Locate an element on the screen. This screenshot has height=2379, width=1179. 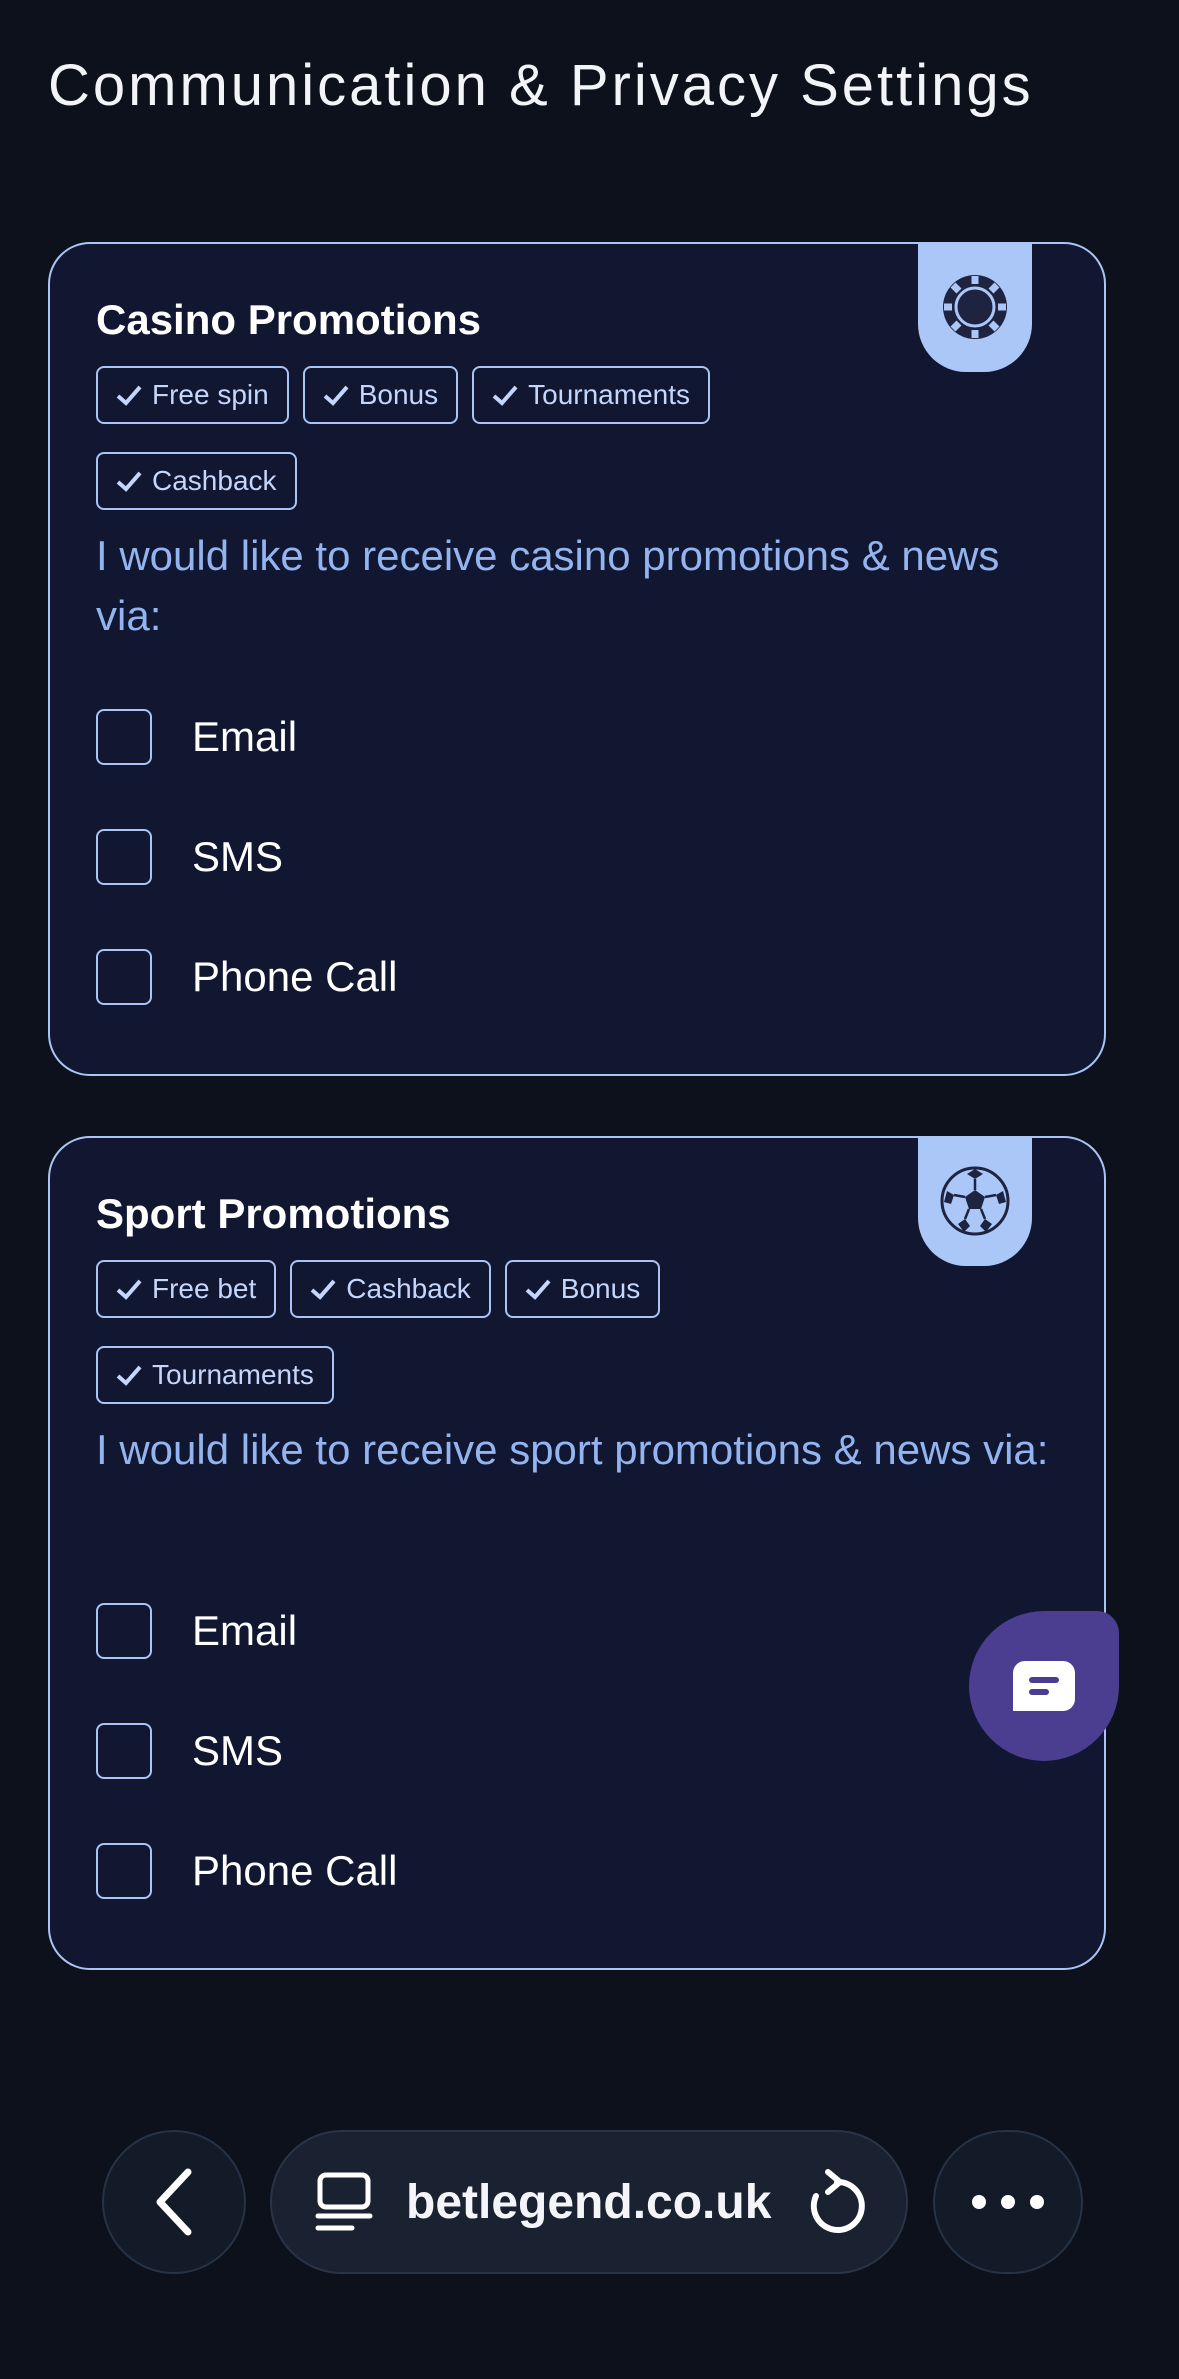
chat-bubble-icon is located at coordinates (1044, 1686).